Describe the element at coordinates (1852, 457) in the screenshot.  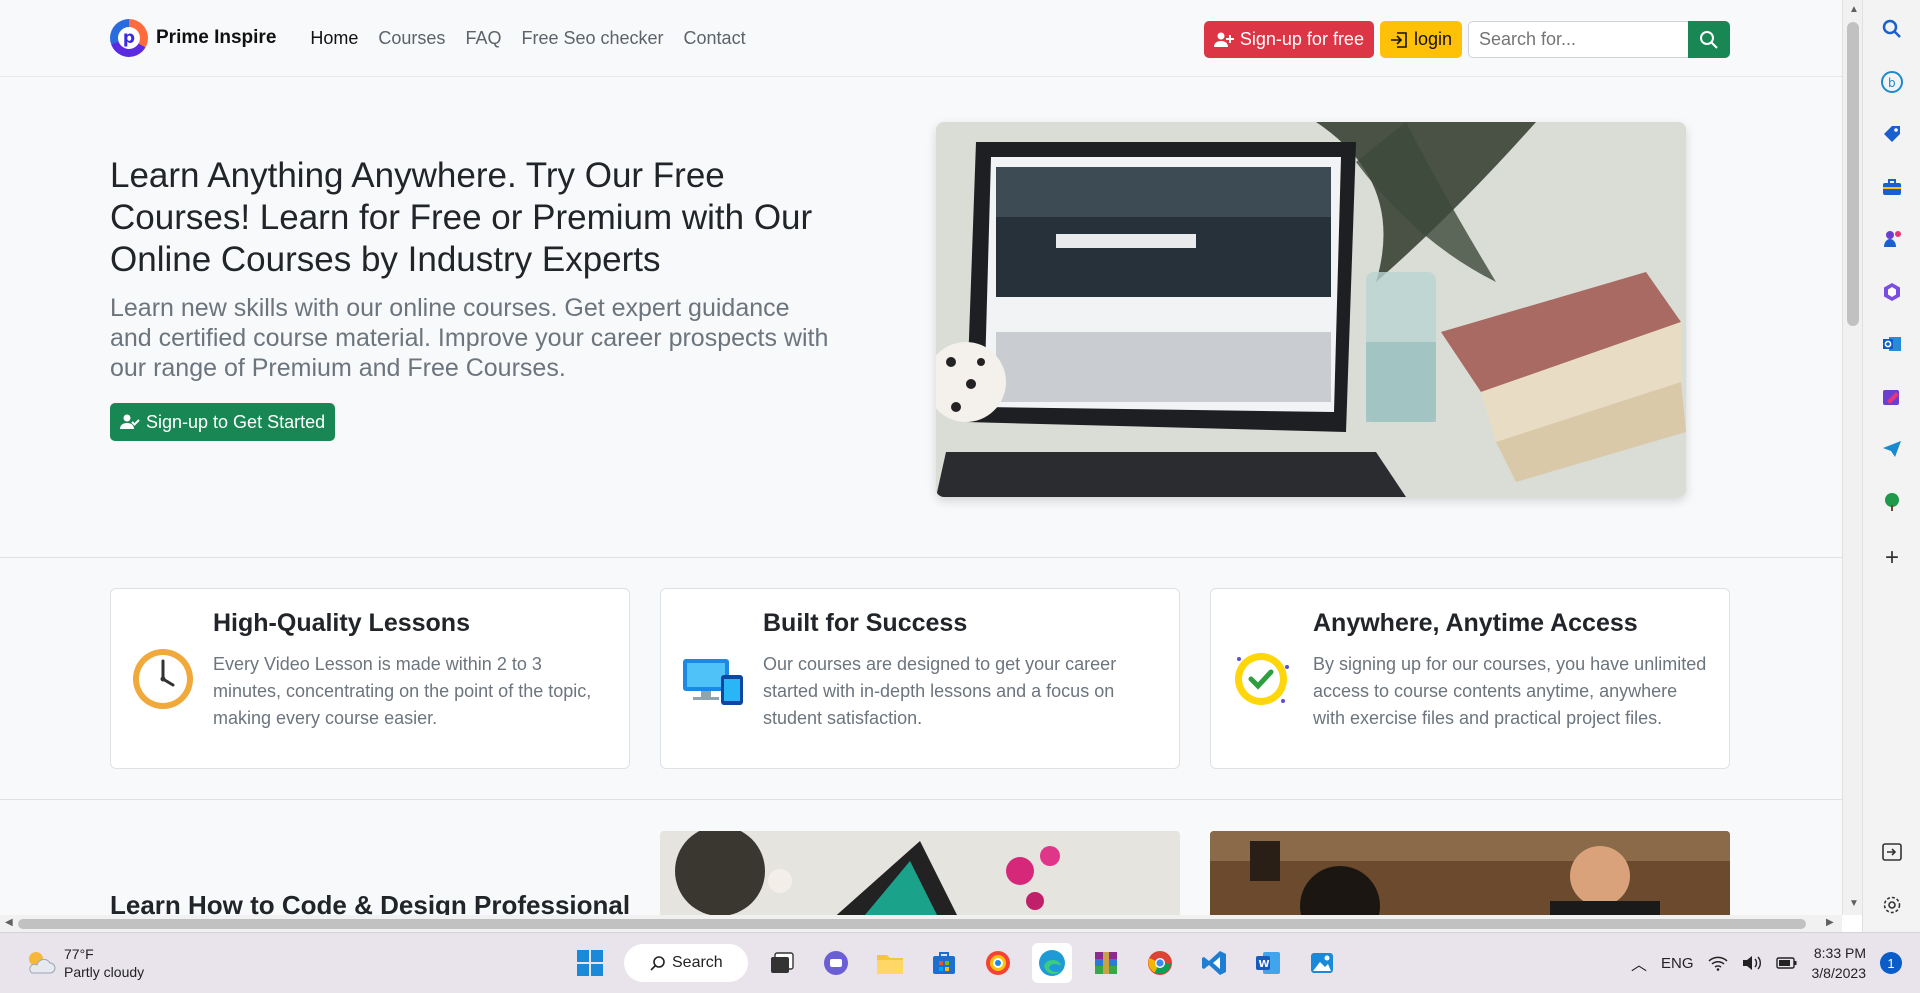
I see `vertical-scrollbar: ▲ ▼` at that location.